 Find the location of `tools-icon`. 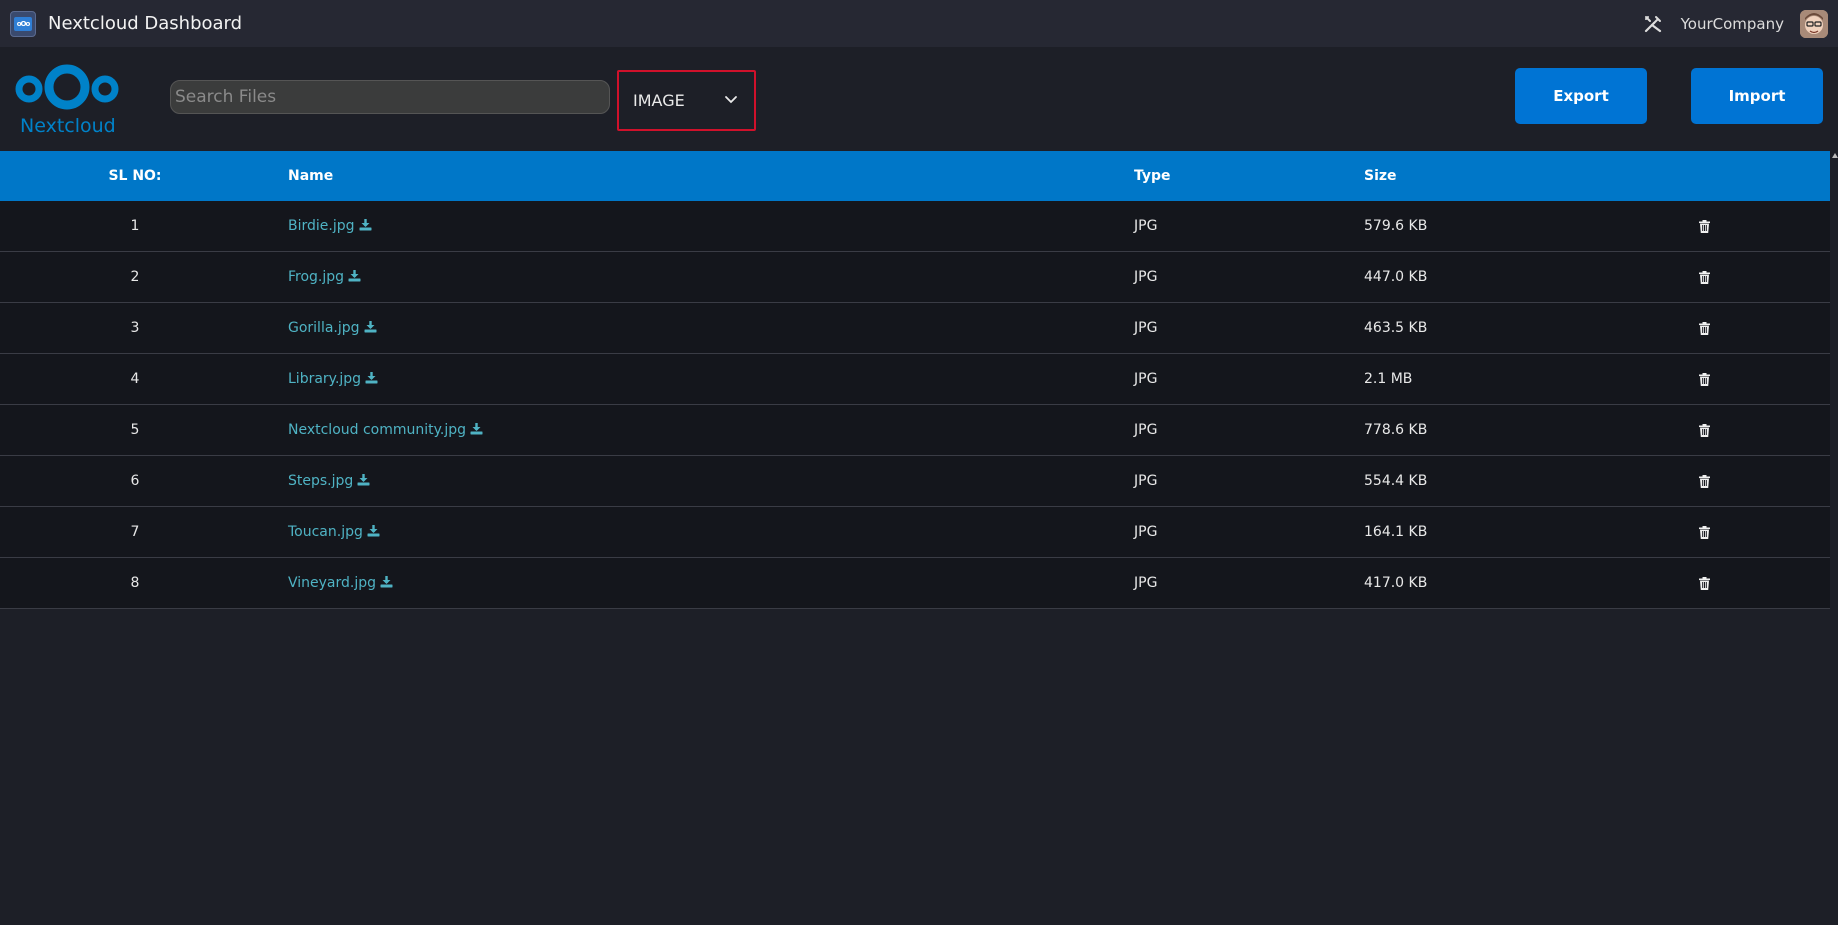

tools-icon is located at coordinates (1653, 24).